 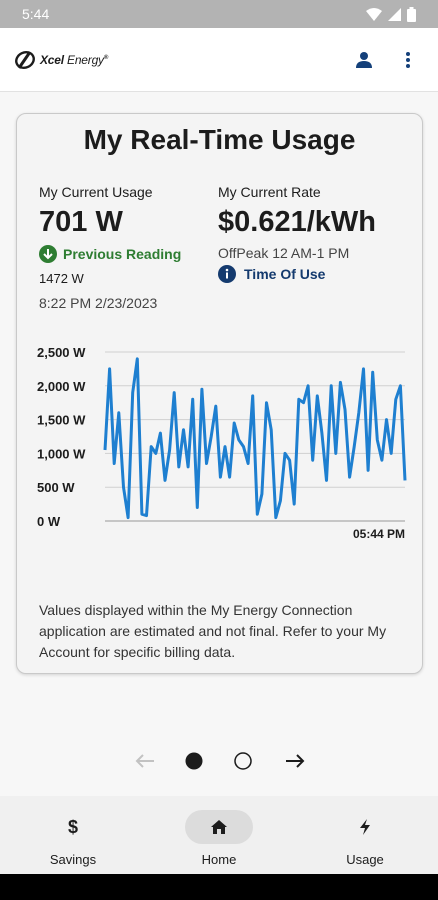 I want to click on app-bar: Xcel Energy®, so click(x=219, y=60).